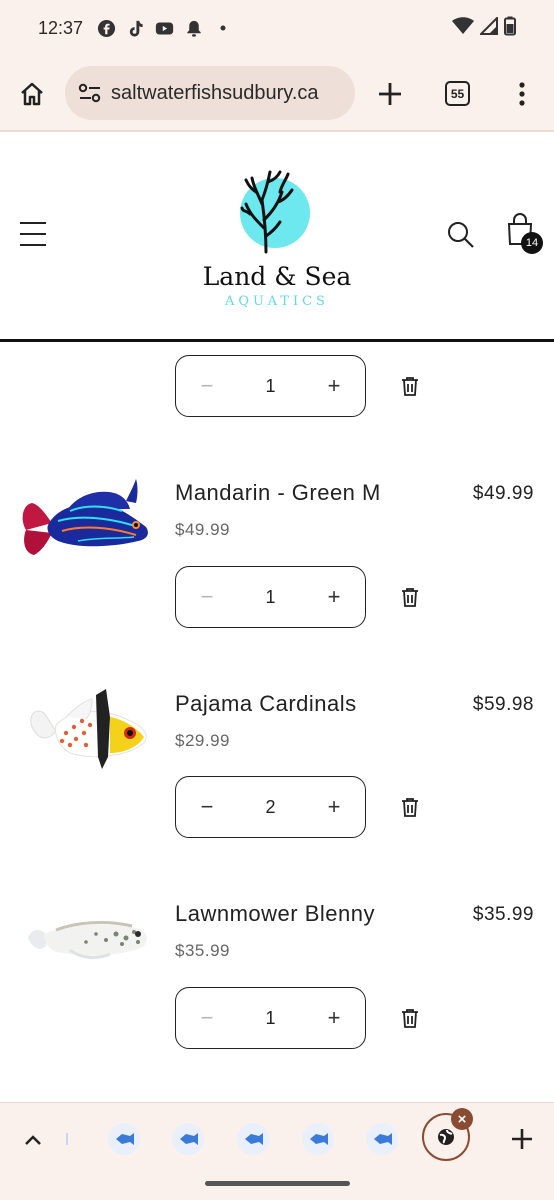 This screenshot has width=554, height=1200. I want to click on signal-icon, so click(488, 27).